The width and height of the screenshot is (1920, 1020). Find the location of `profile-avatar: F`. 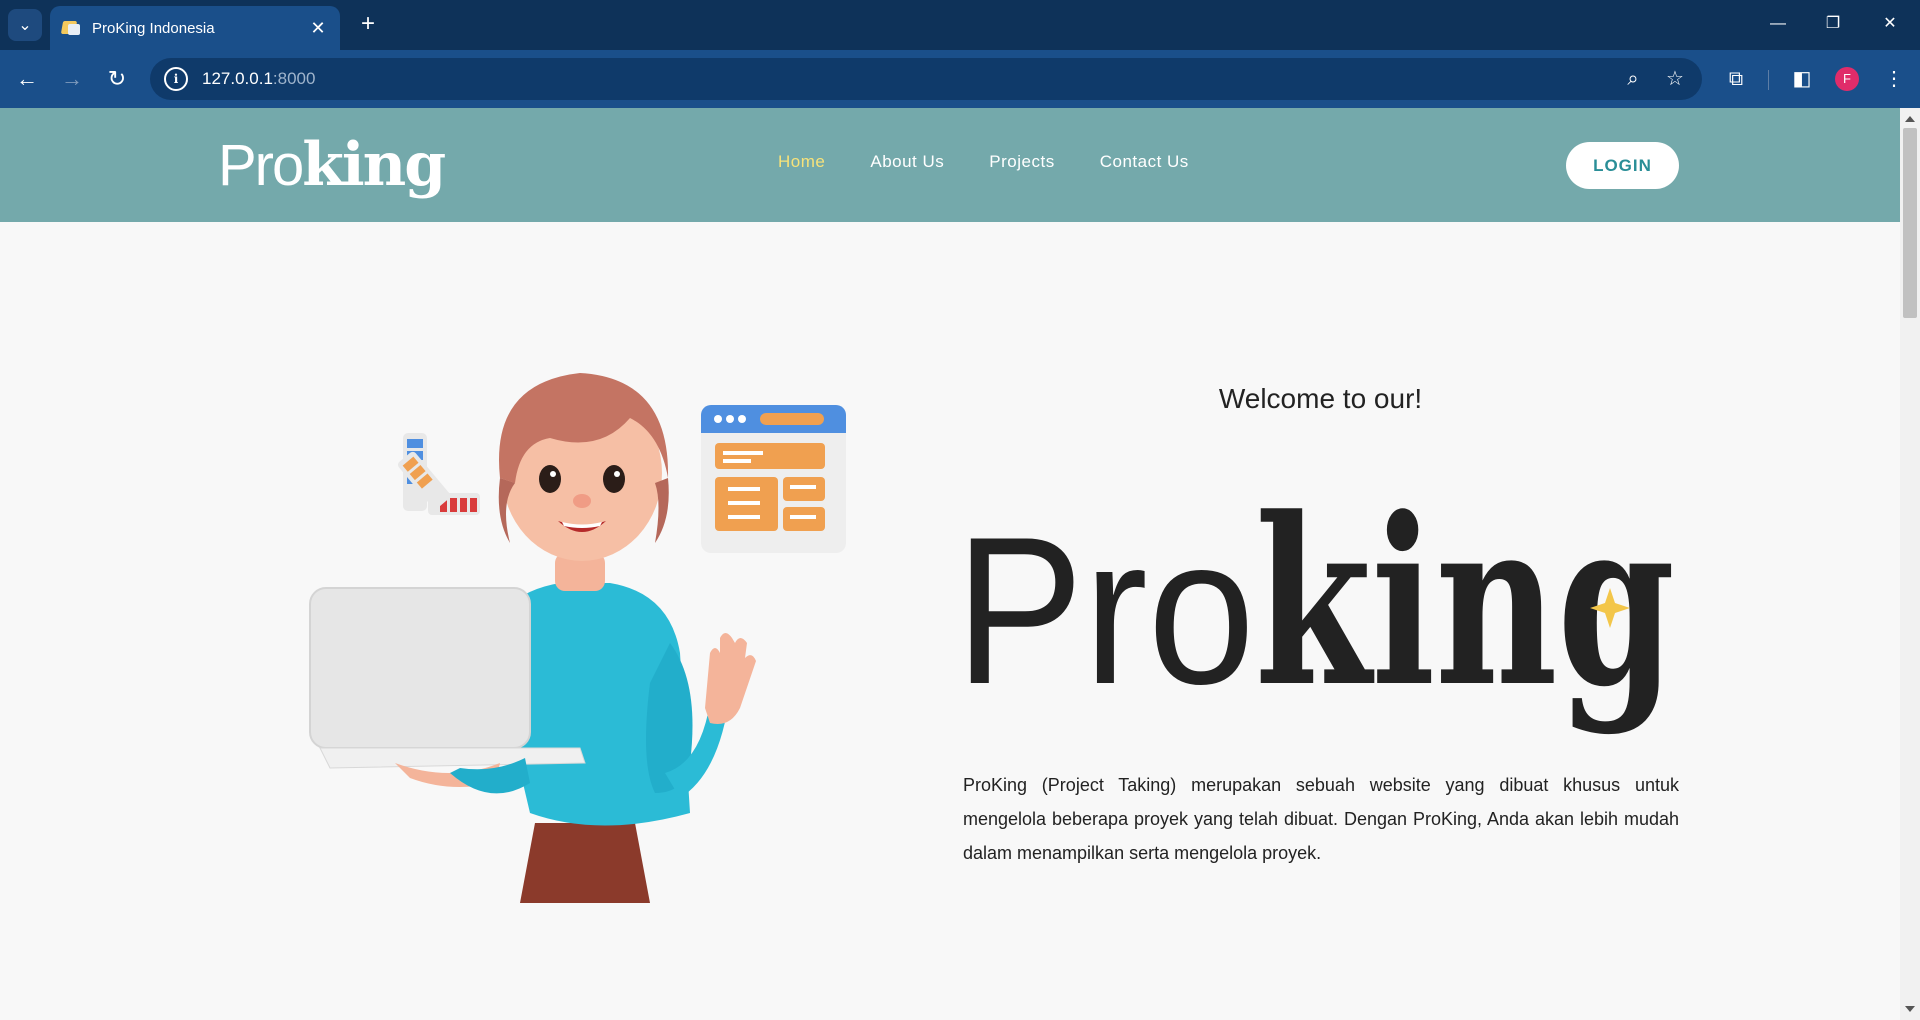

profile-avatar: F is located at coordinates (1847, 79).